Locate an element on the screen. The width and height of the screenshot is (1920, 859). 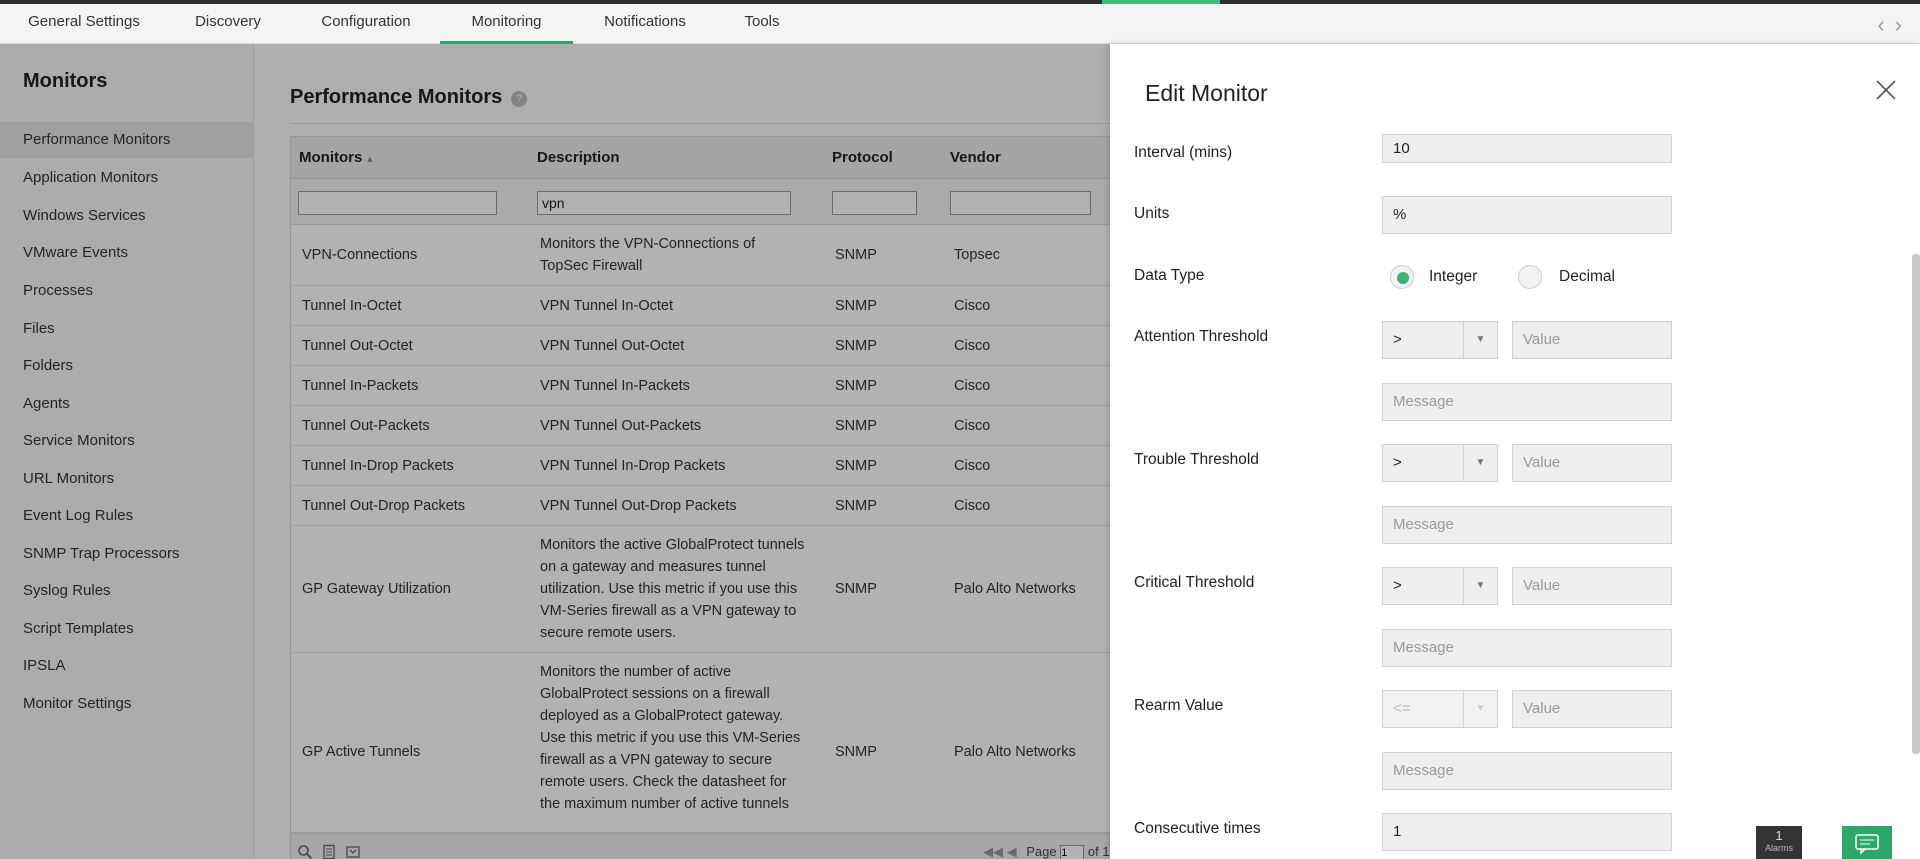
tab-general-settings: General Settings is located at coordinates (84, 24).